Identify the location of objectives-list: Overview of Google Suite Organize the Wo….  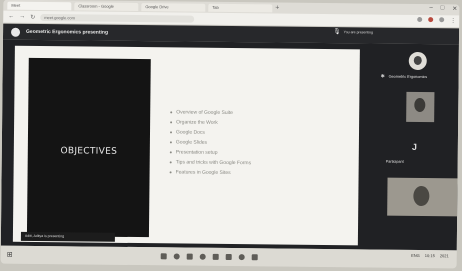
(211, 142).